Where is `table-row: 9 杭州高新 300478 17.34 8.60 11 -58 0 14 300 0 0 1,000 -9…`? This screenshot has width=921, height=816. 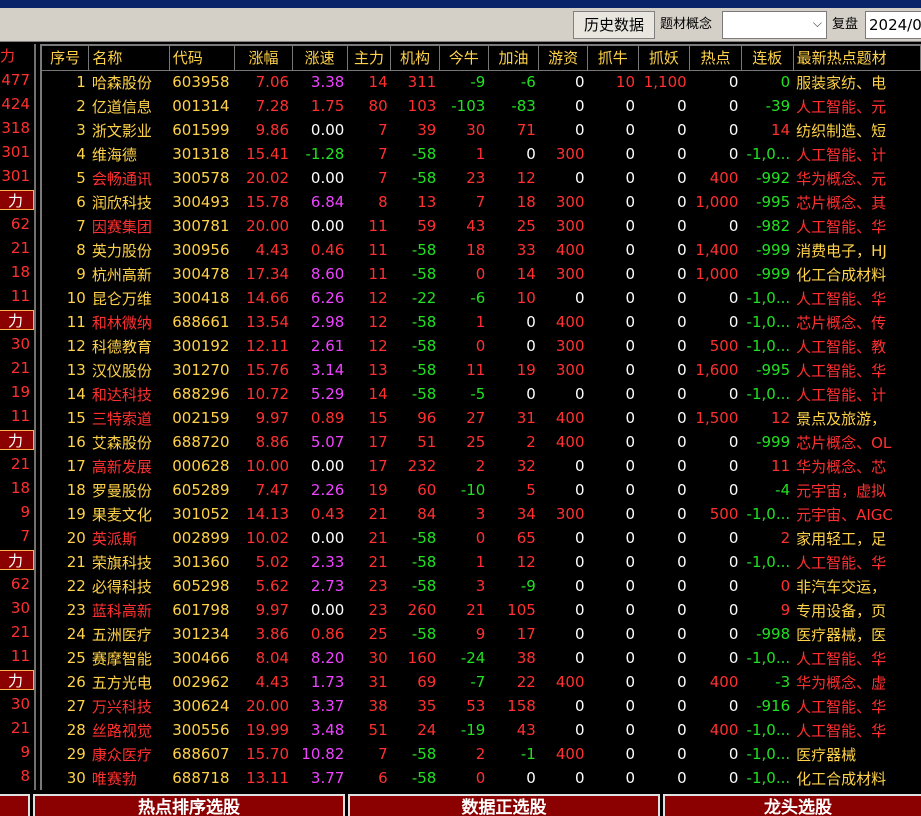 table-row: 9 杭州高新 300478 17.34 8.60 11 -58 0 14 300 0 0 1,000 -9… is located at coordinates (481, 274).